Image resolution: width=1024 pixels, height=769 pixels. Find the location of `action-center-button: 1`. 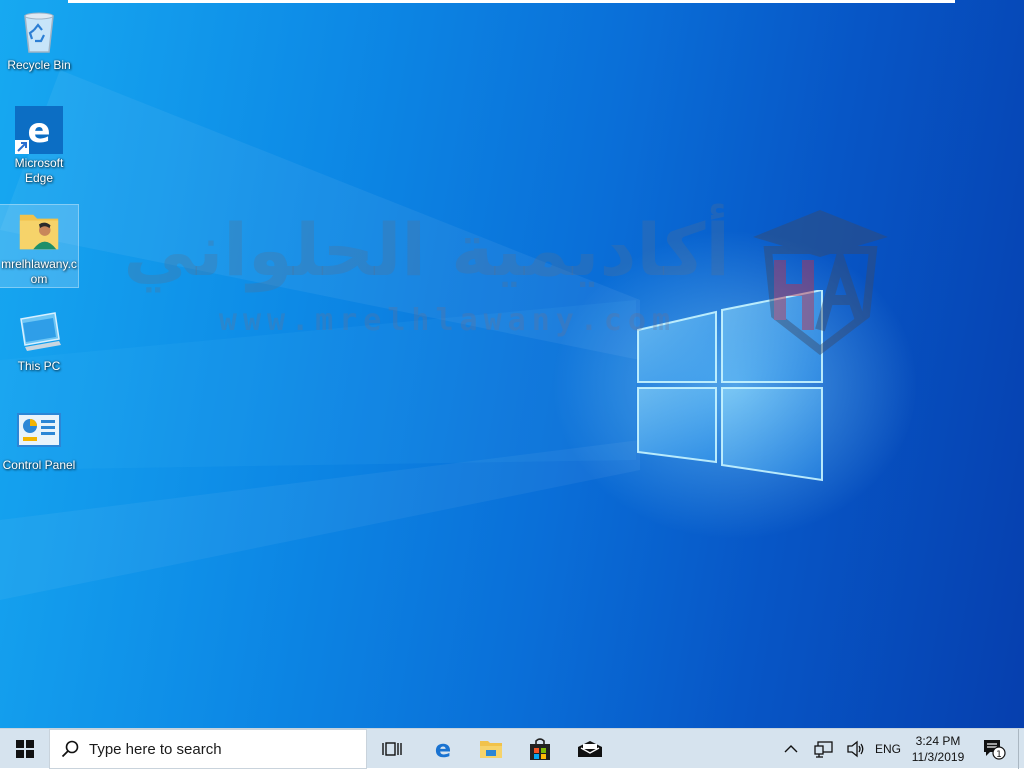

action-center-button: 1 is located at coordinates (994, 749).